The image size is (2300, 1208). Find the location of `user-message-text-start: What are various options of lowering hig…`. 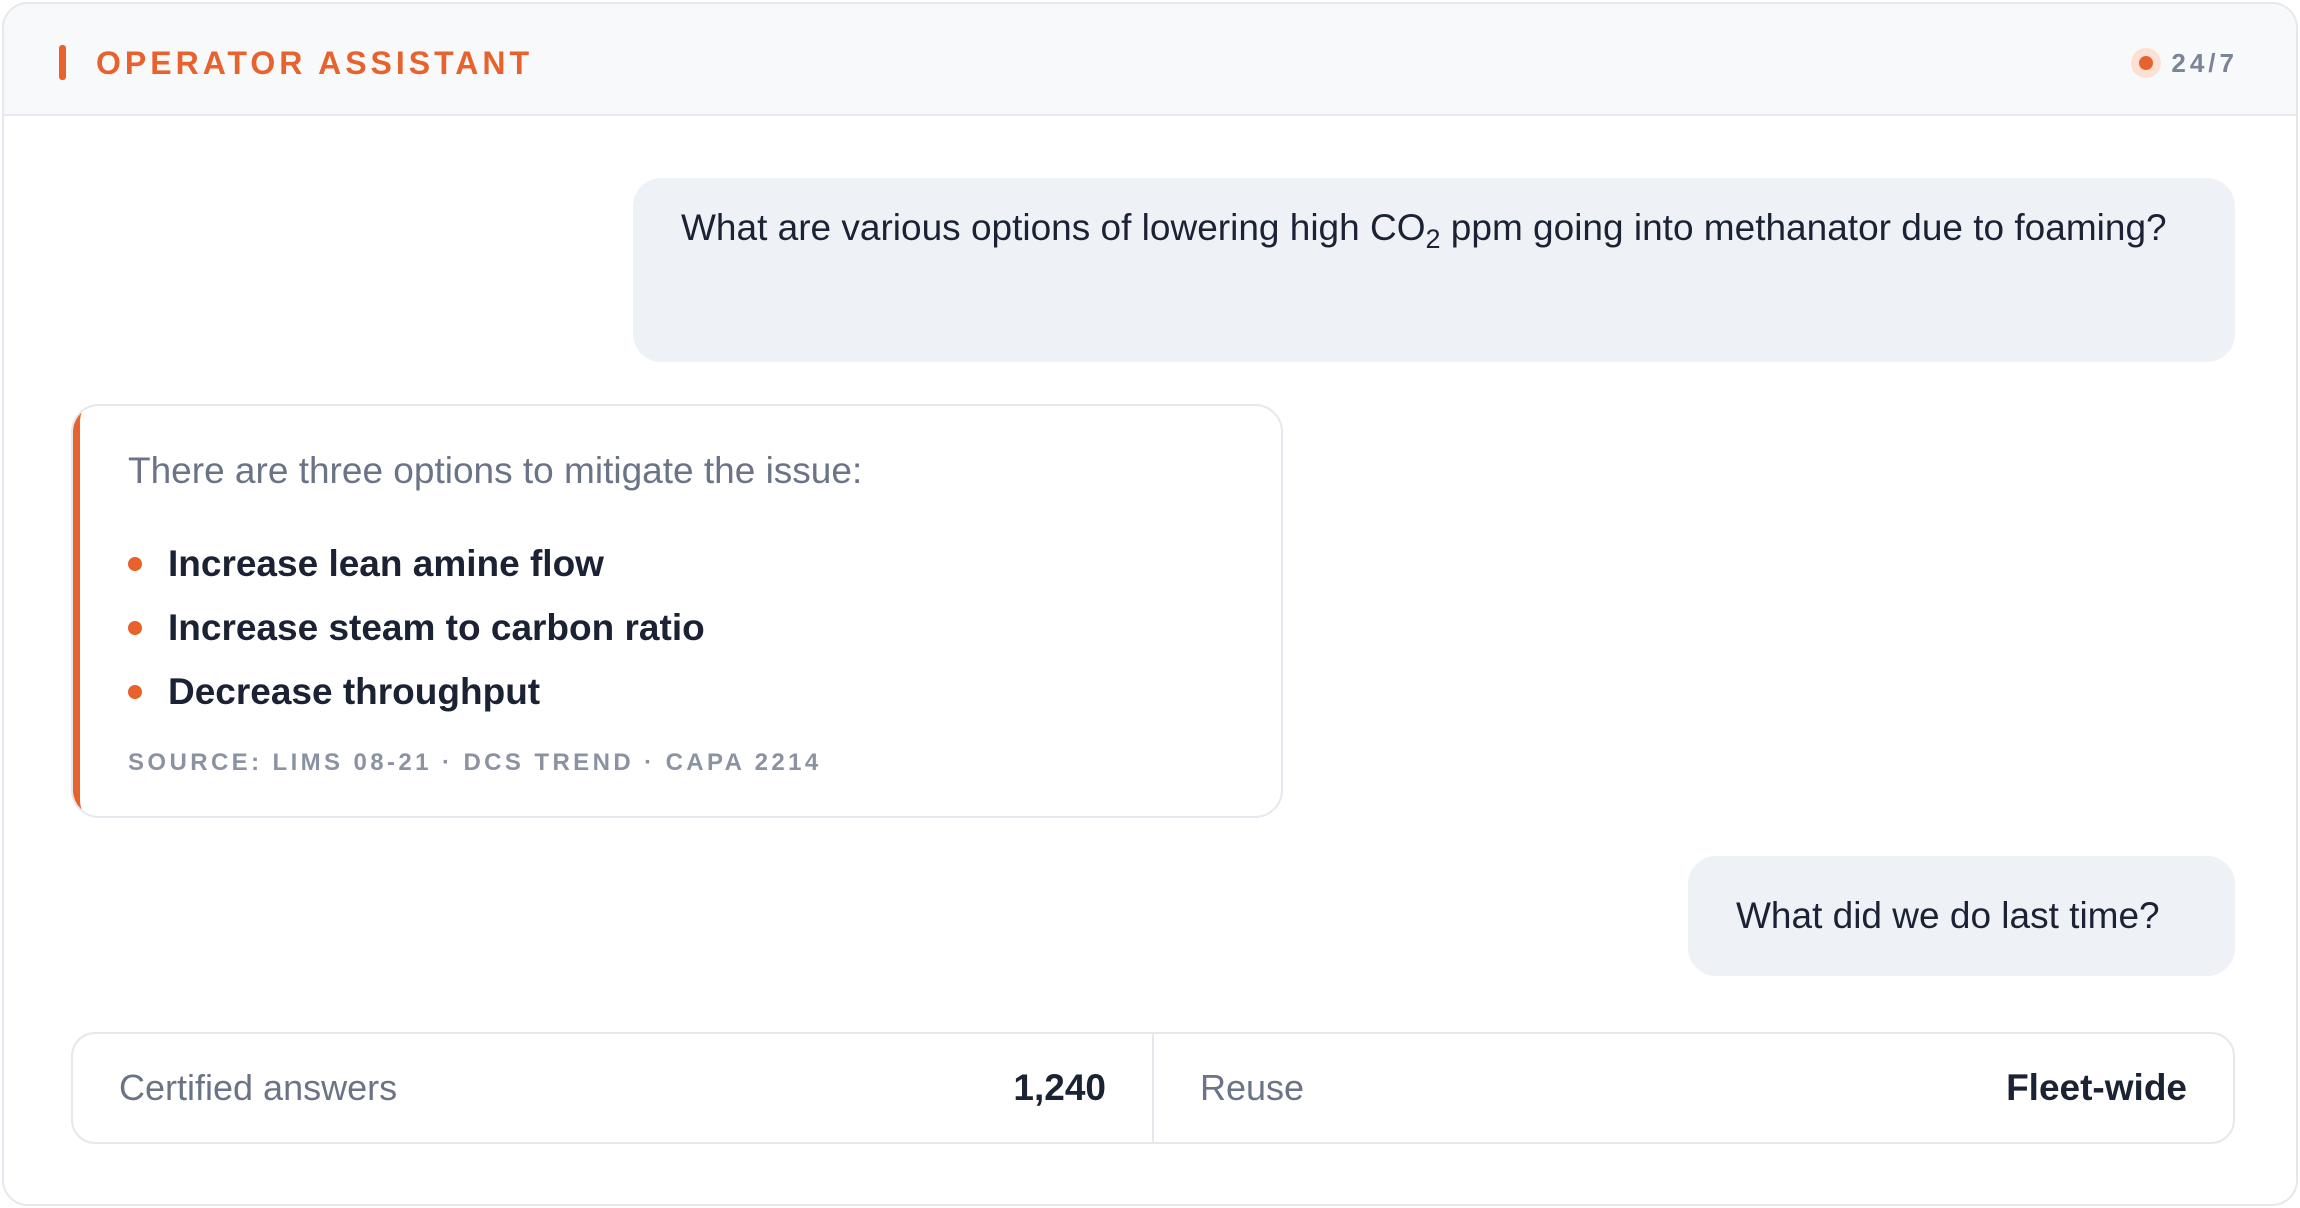

user-message-text-start: What are various options of lowering hig… is located at coordinates (1053, 227).